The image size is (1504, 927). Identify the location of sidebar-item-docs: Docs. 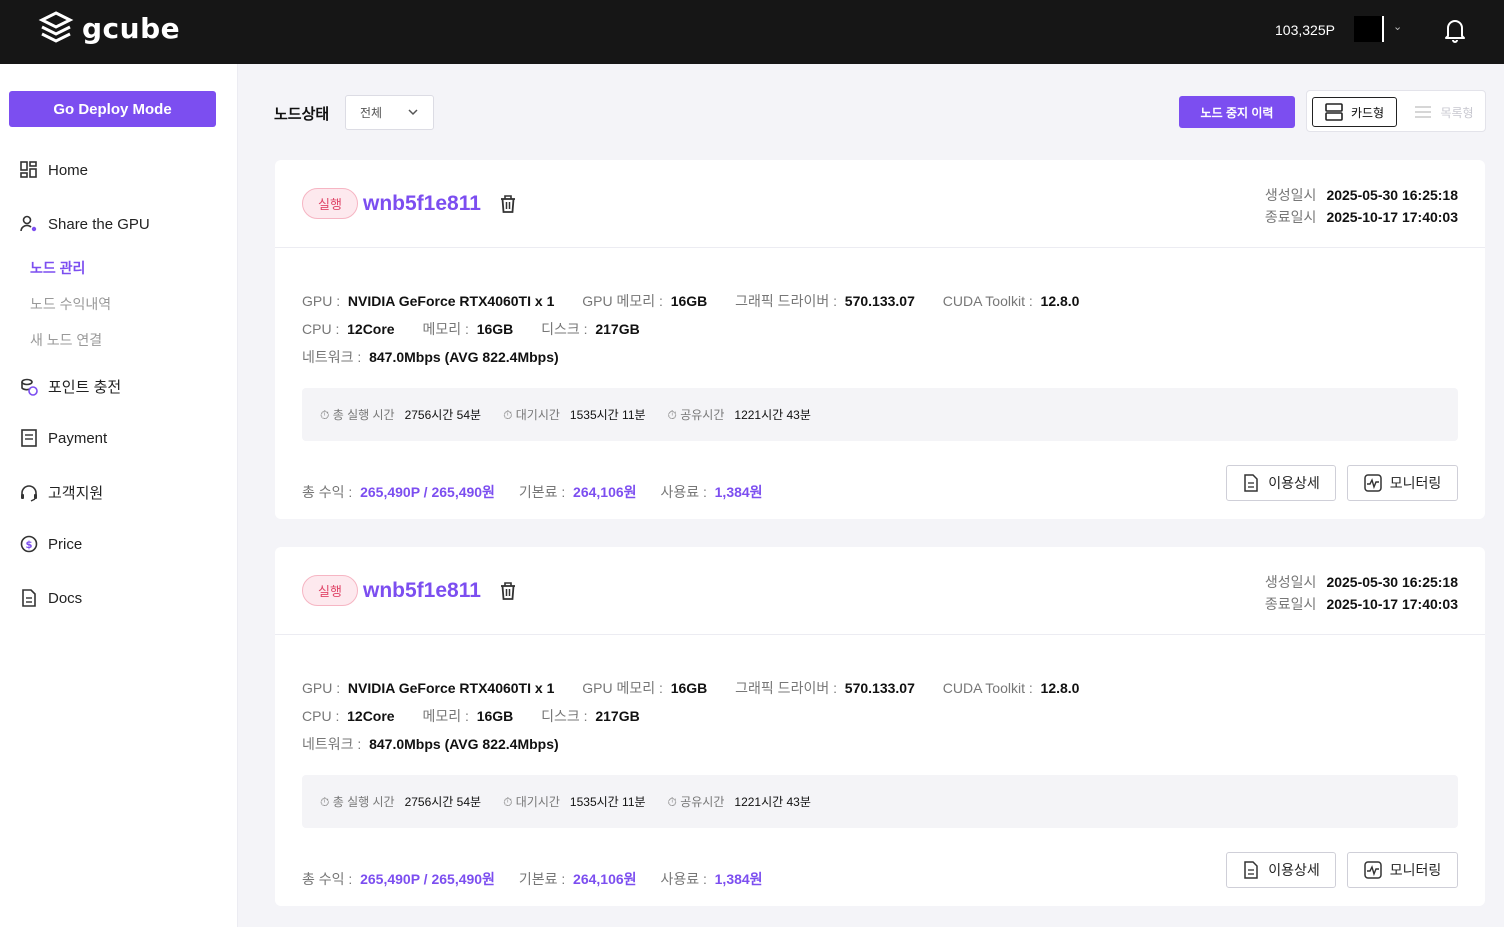
(51, 598).